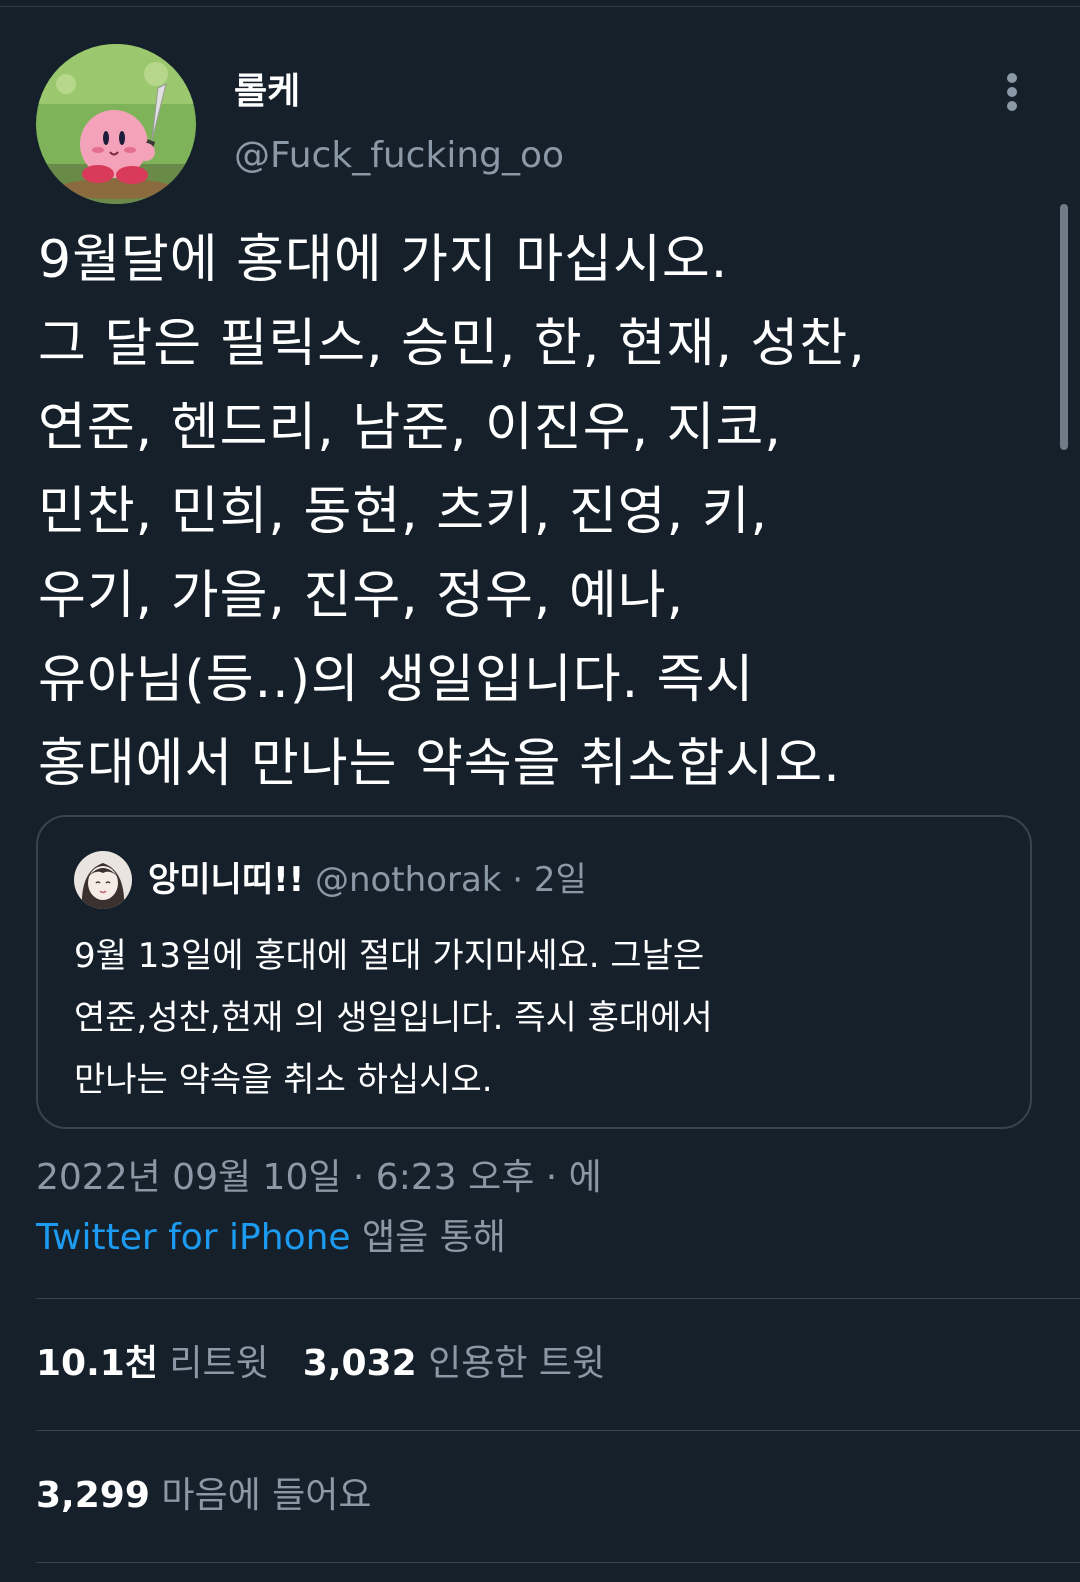 This screenshot has width=1080, height=1582. What do you see at coordinates (266, 1495) in the screenshot?
I see `likes-label: 마음에 들어요` at bounding box center [266, 1495].